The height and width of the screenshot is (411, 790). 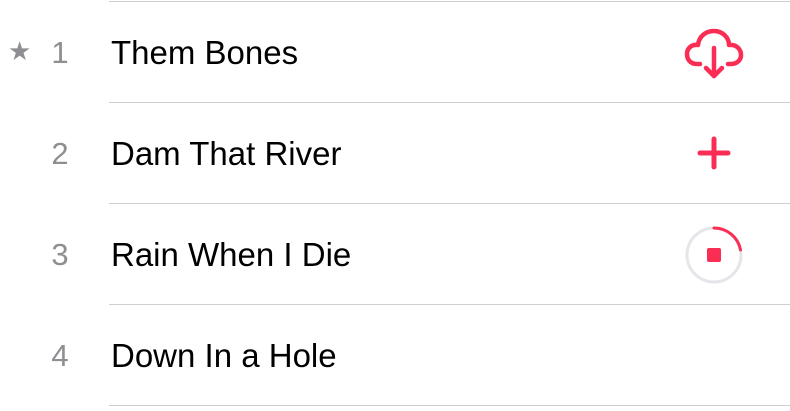 What do you see at coordinates (60, 52) in the screenshot?
I see `track-number: 1` at bounding box center [60, 52].